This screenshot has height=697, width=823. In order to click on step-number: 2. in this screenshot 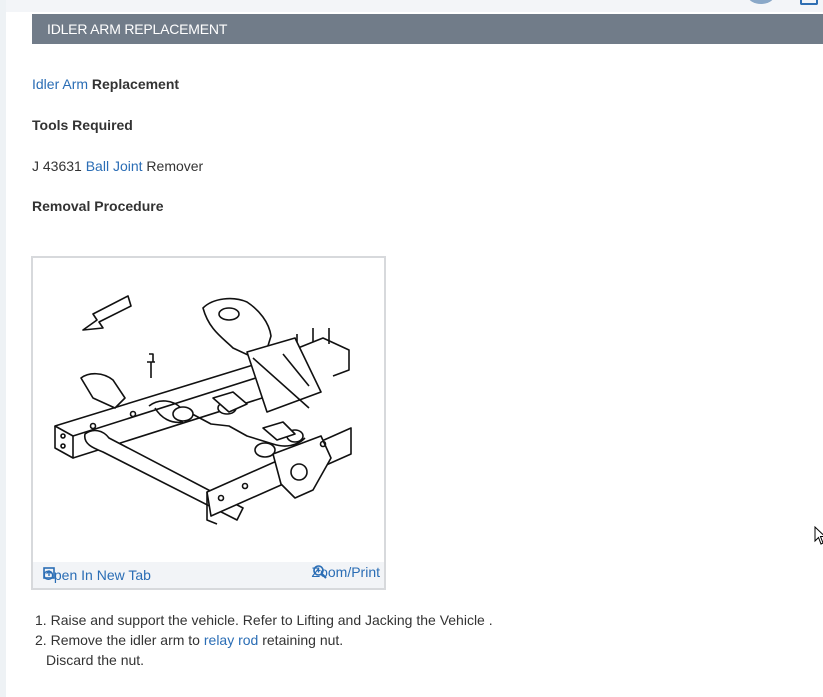, I will do `click(41, 640)`.